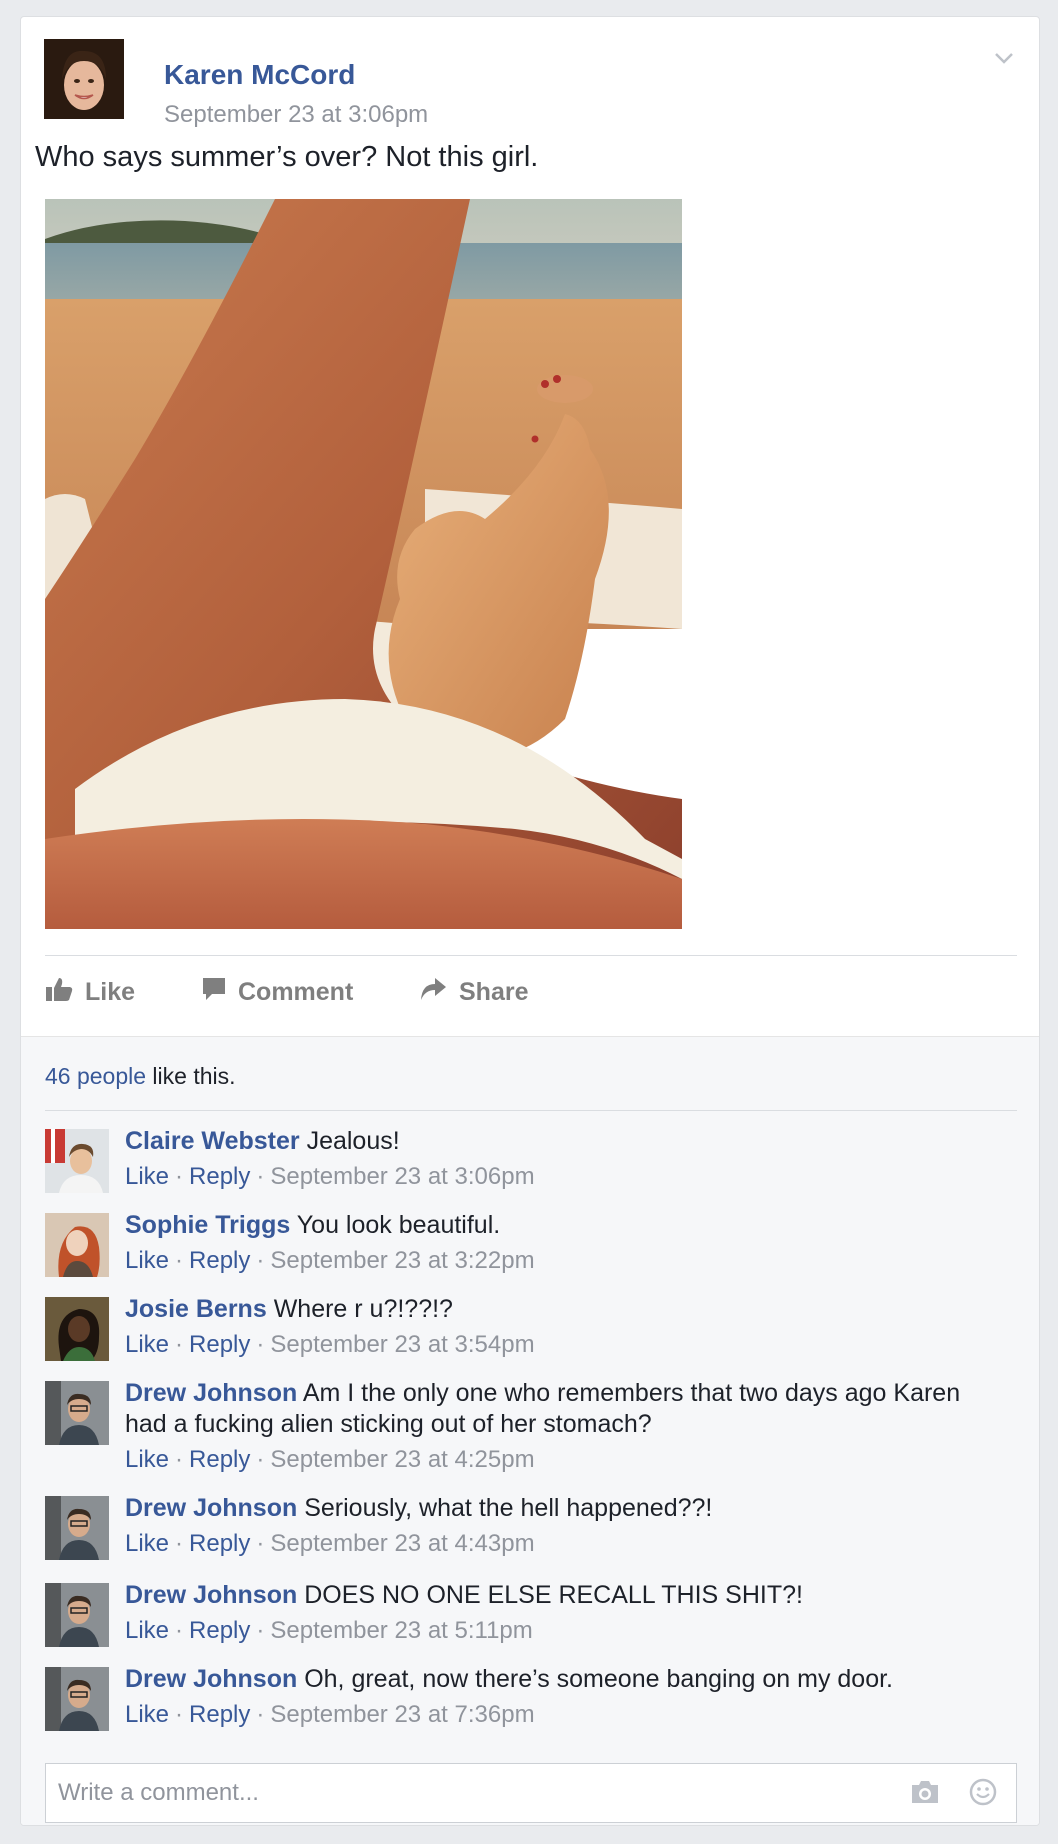  What do you see at coordinates (1004, 58) in the screenshot?
I see `chevron-down-icon` at bounding box center [1004, 58].